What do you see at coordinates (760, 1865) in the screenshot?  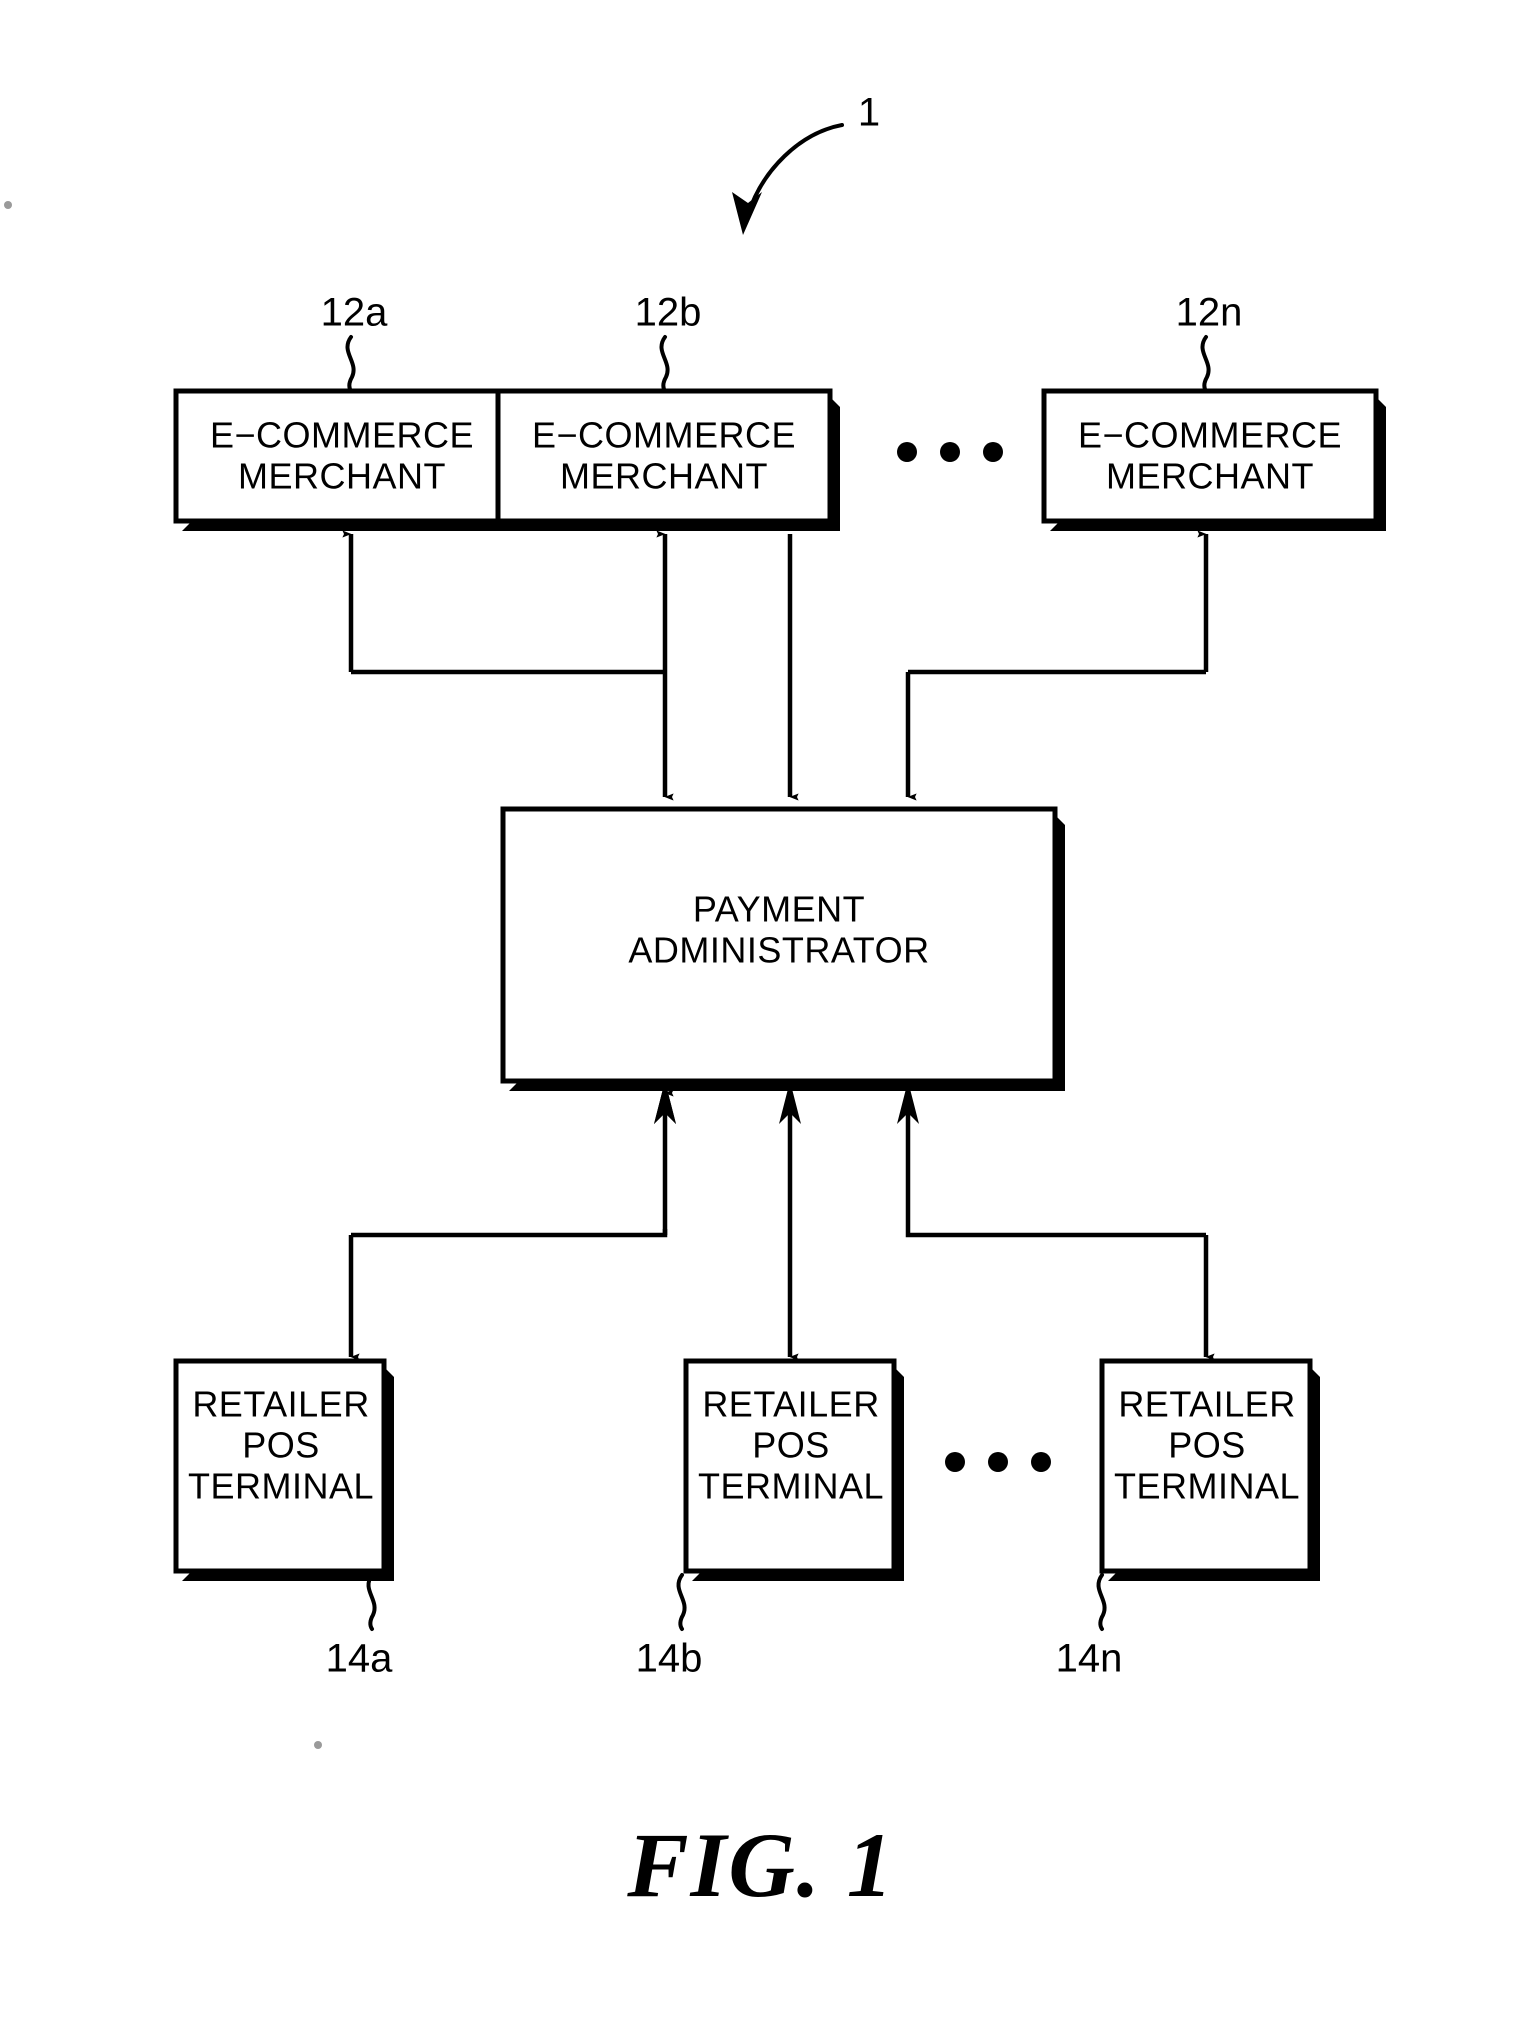 I see `figure-caption: FIG. 1` at bounding box center [760, 1865].